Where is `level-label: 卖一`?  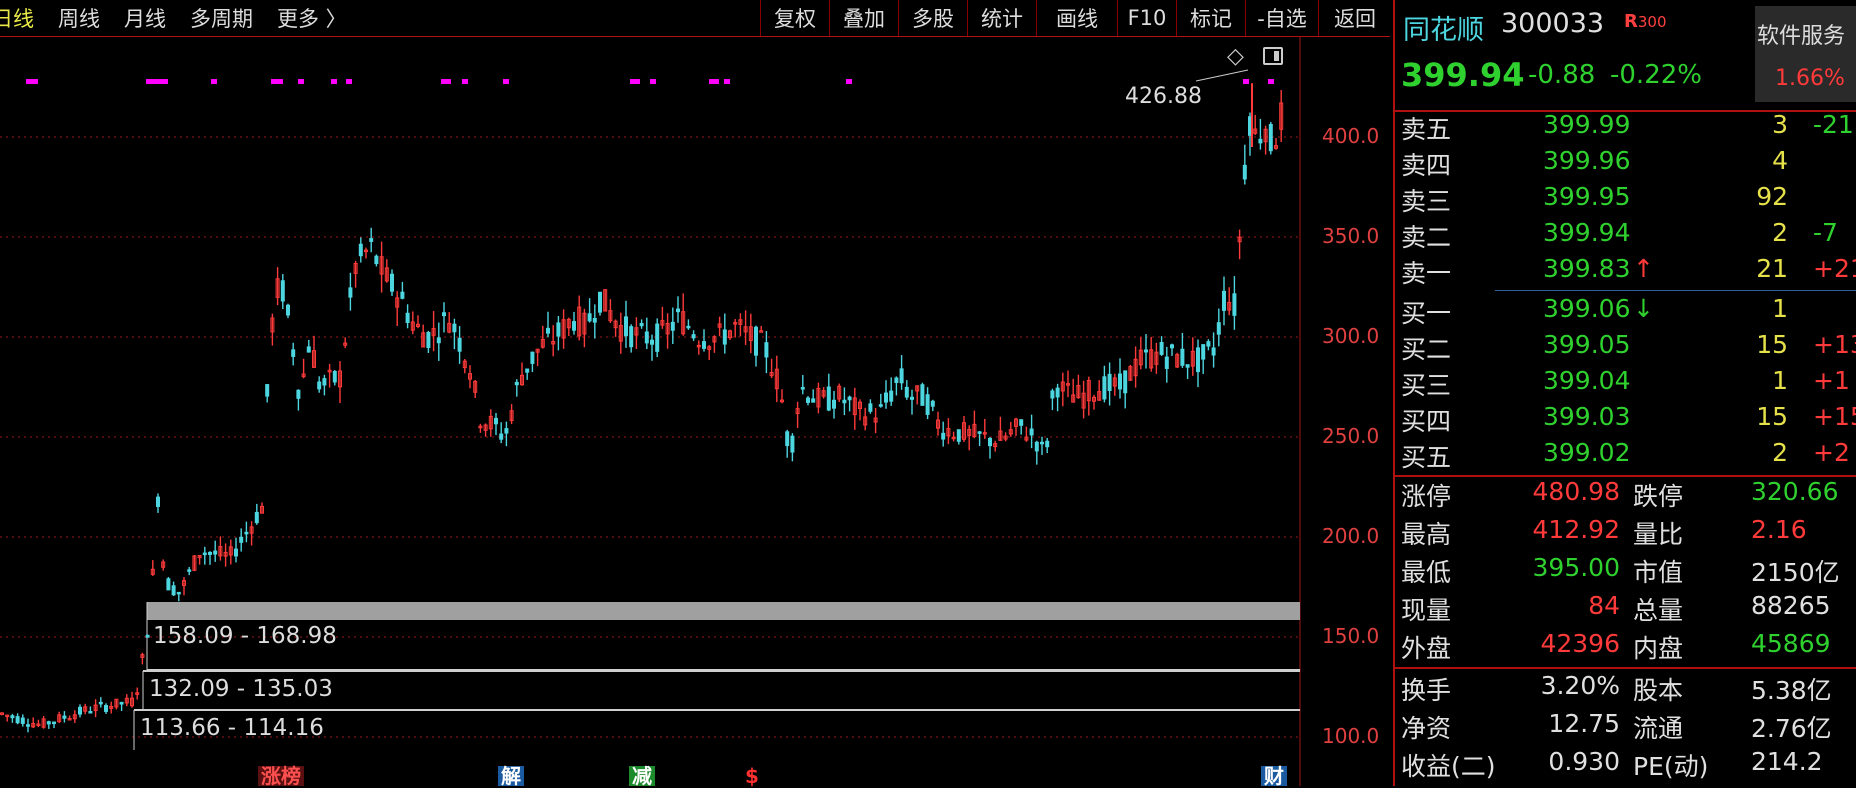
level-label: 卖一 is located at coordinates (1426, 273).